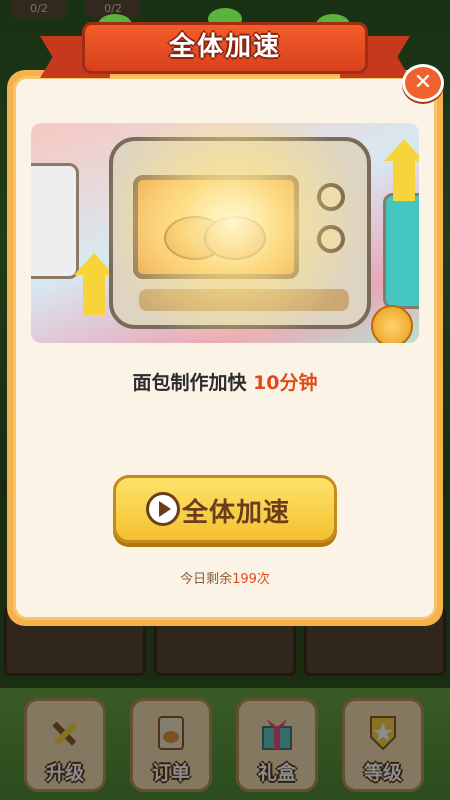  I want to click on coin-icon, so click(392, 324).